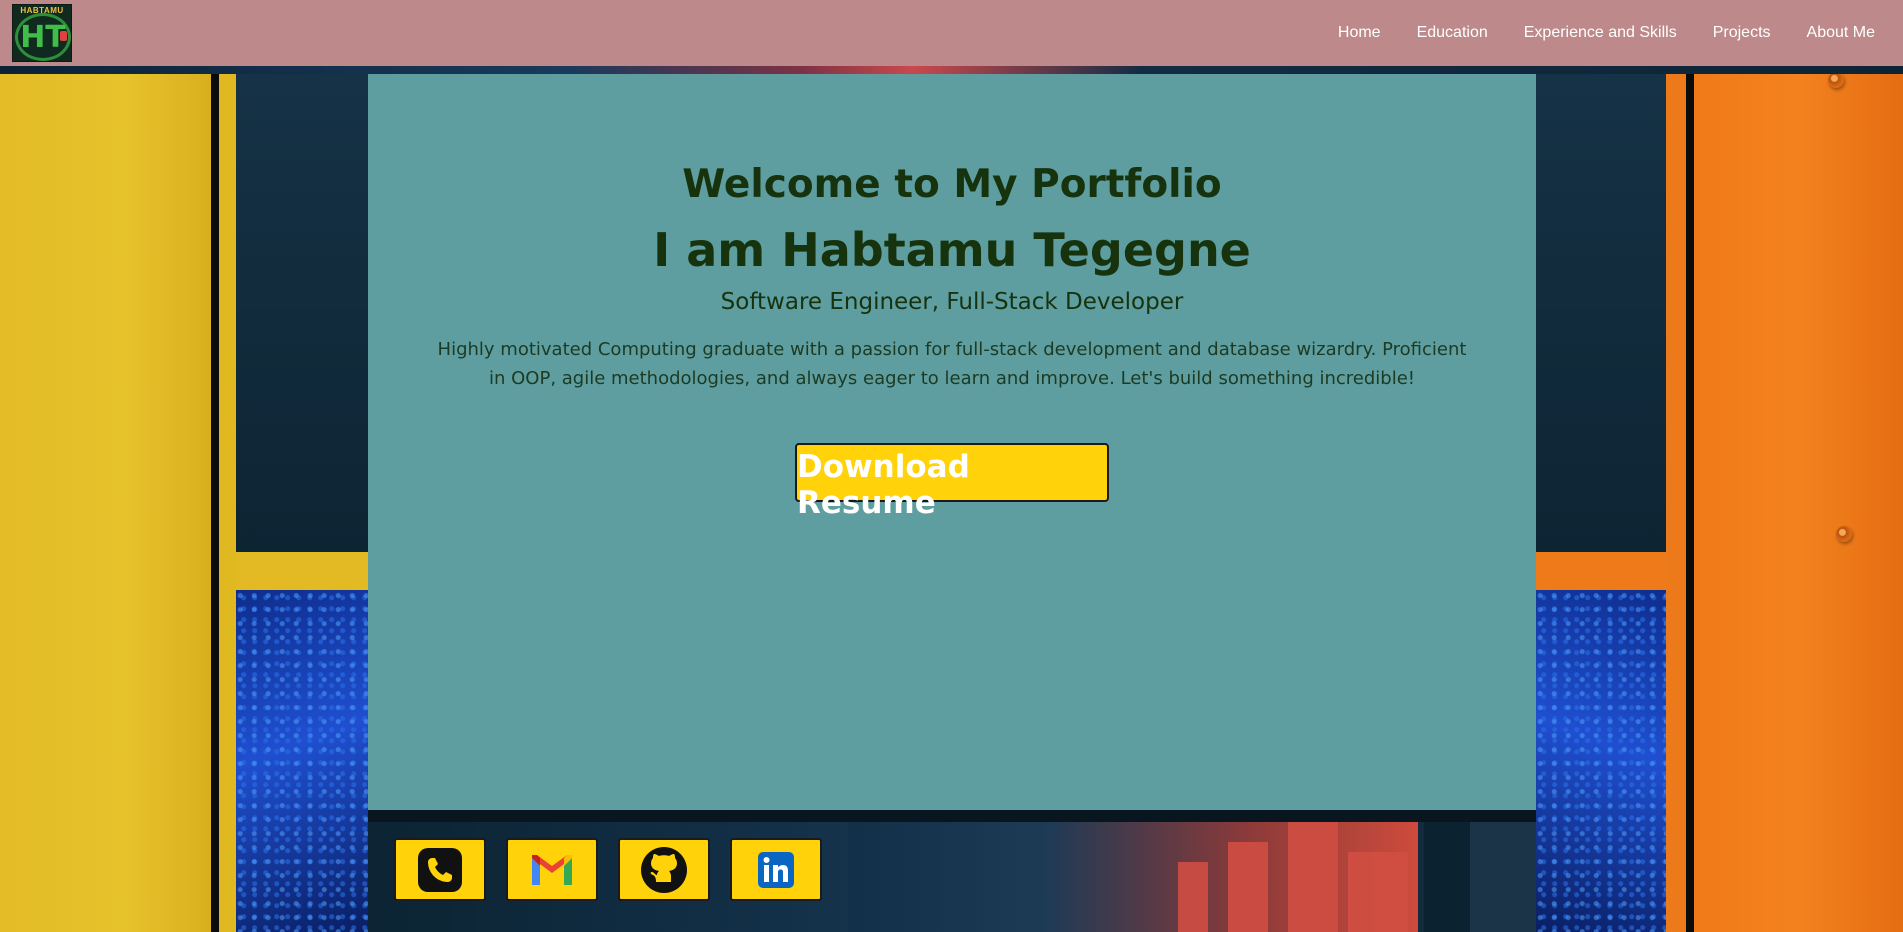 Image resolution: width=1903 pixels, height=932 pixels. Describe the element at coordinates (1452, 33) in the screenshot. I see `nav-link-education: Education` at that location.